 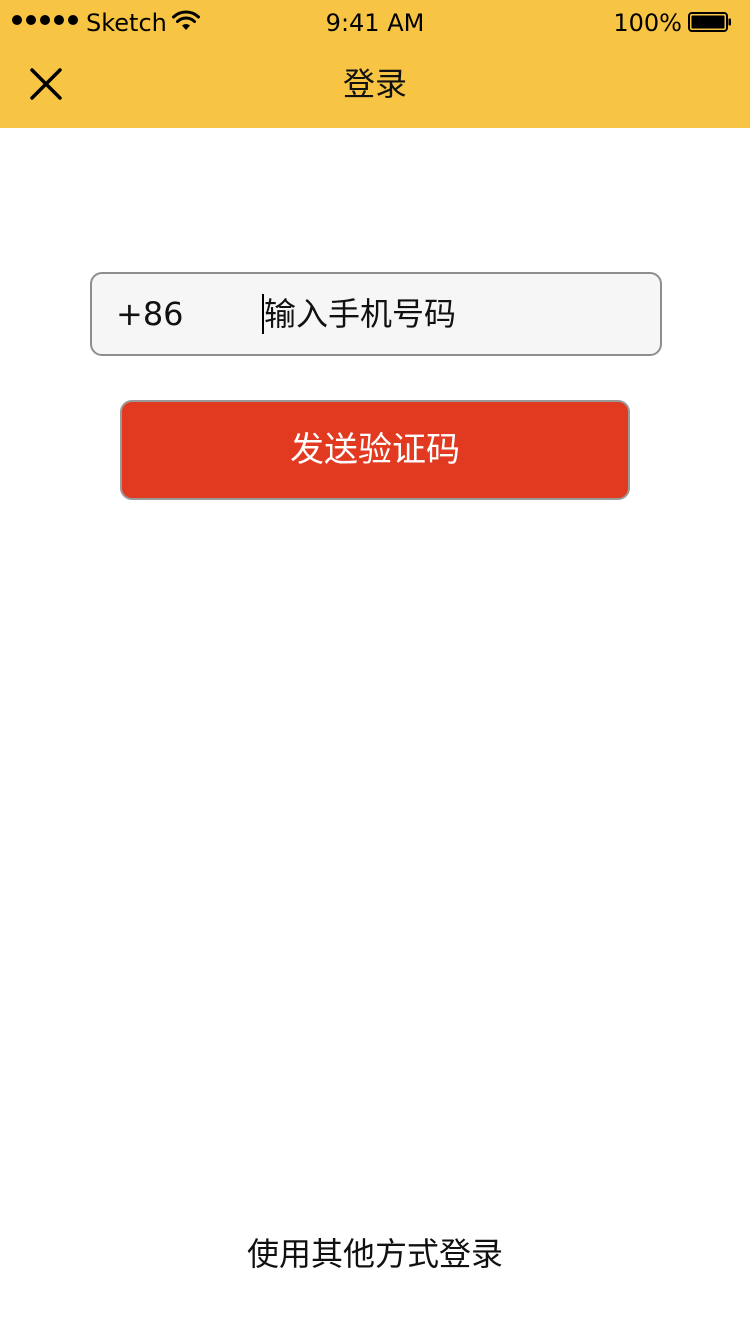 I want to click on page-title: 登录, so click(x=374, y=84).